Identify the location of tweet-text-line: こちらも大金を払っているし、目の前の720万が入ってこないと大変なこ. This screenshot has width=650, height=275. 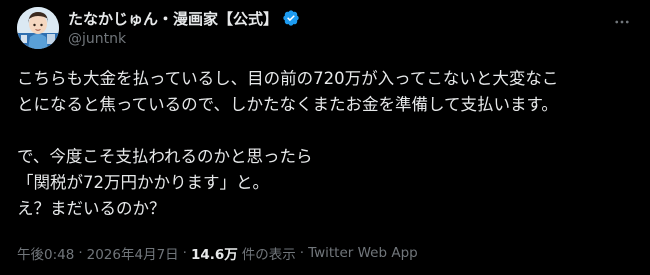
(288, 78).